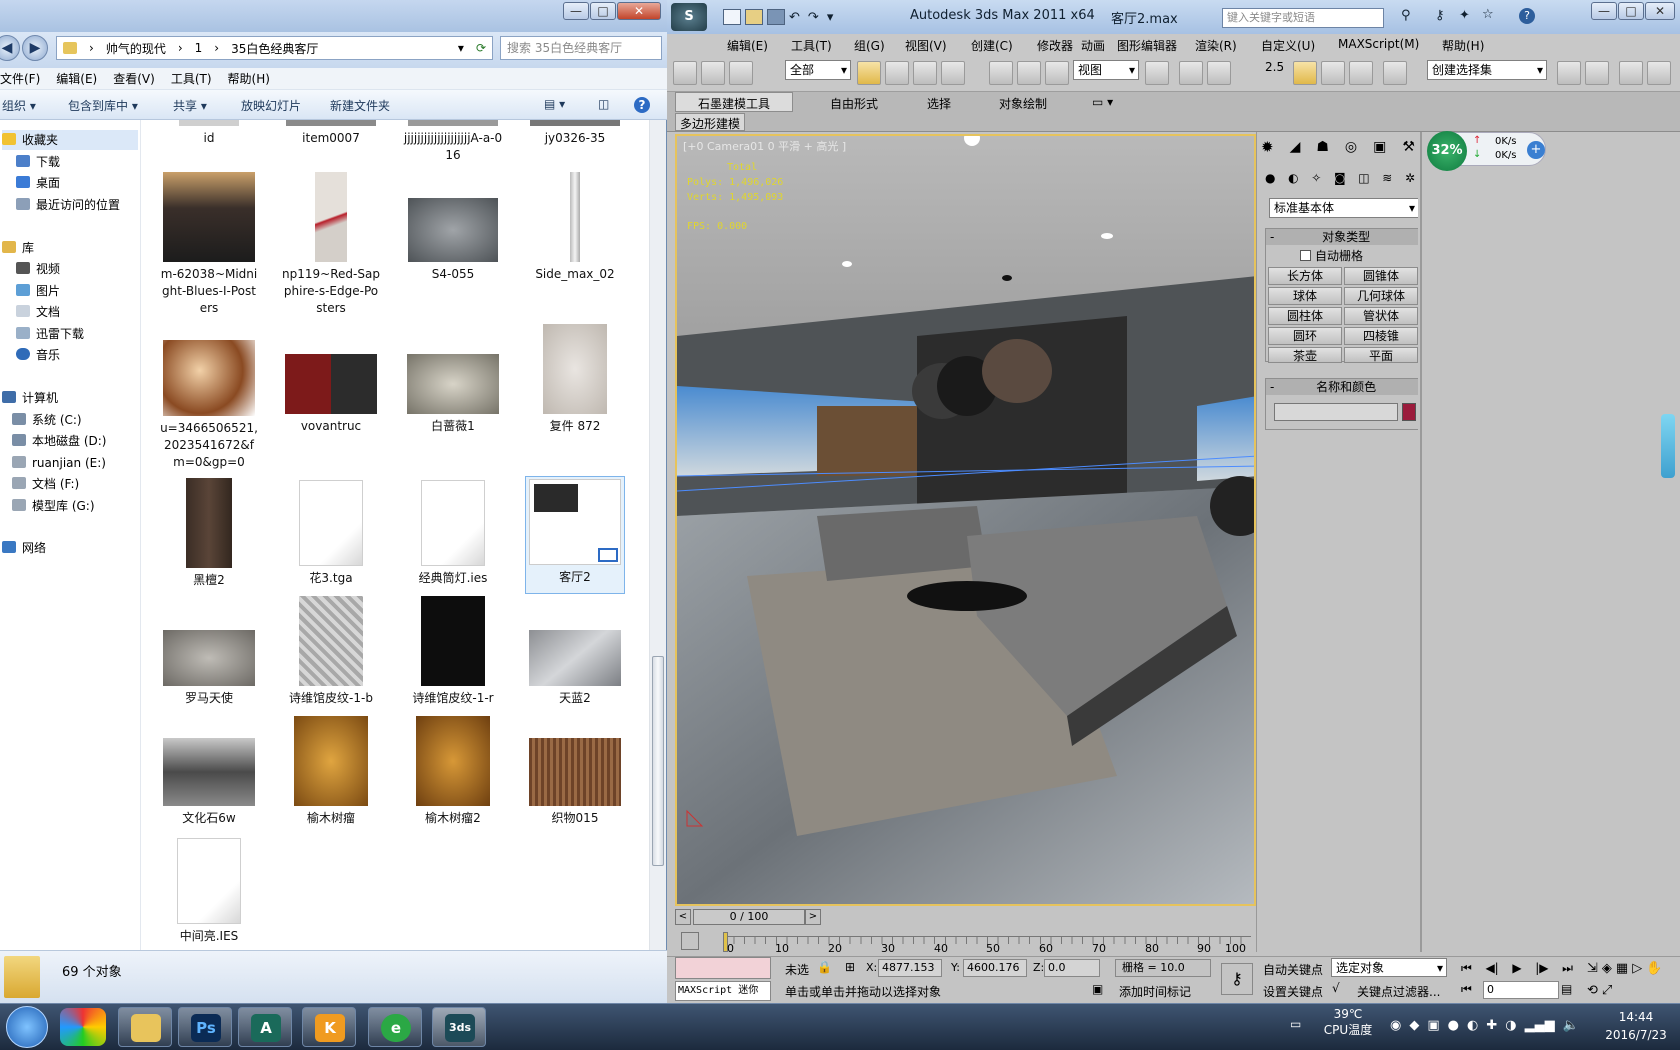  I want to click on organize-button: 组织 ▾, so click(19, 105).